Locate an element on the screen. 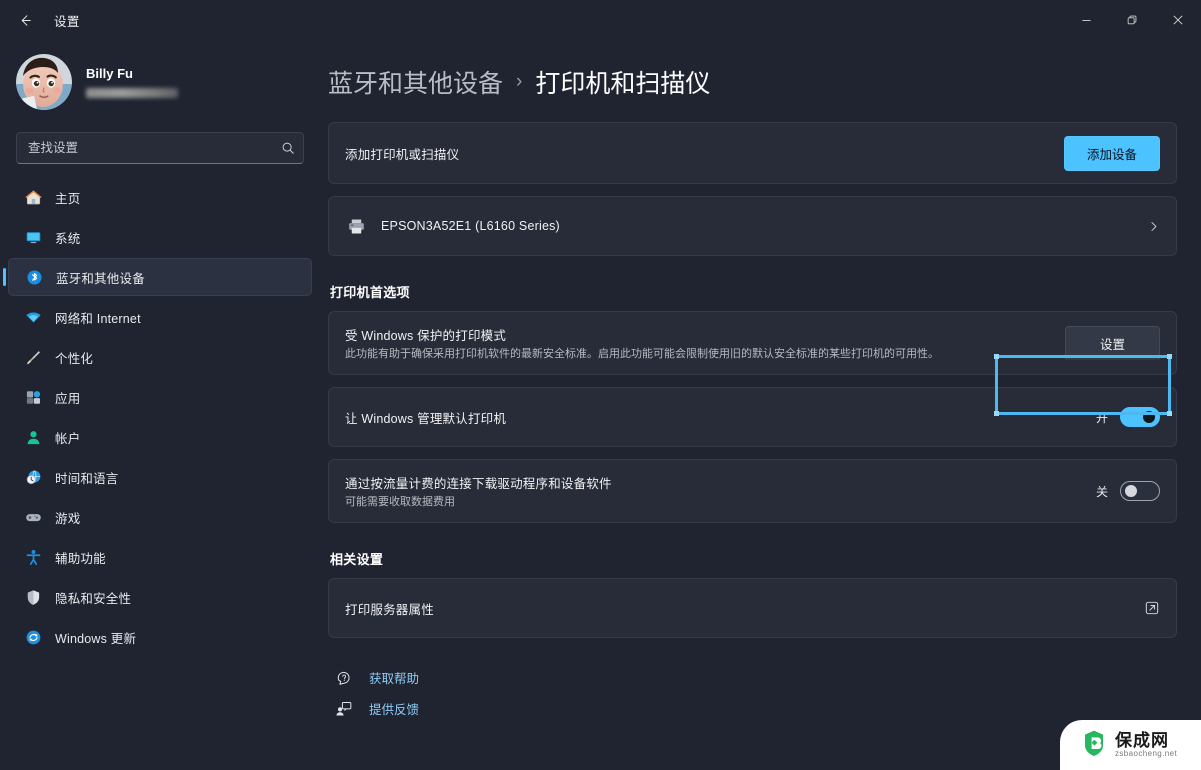 This screenshot has width=1201, height=770. sidebar-item-label: 辅助功能 is located at coordinates (80, 558).